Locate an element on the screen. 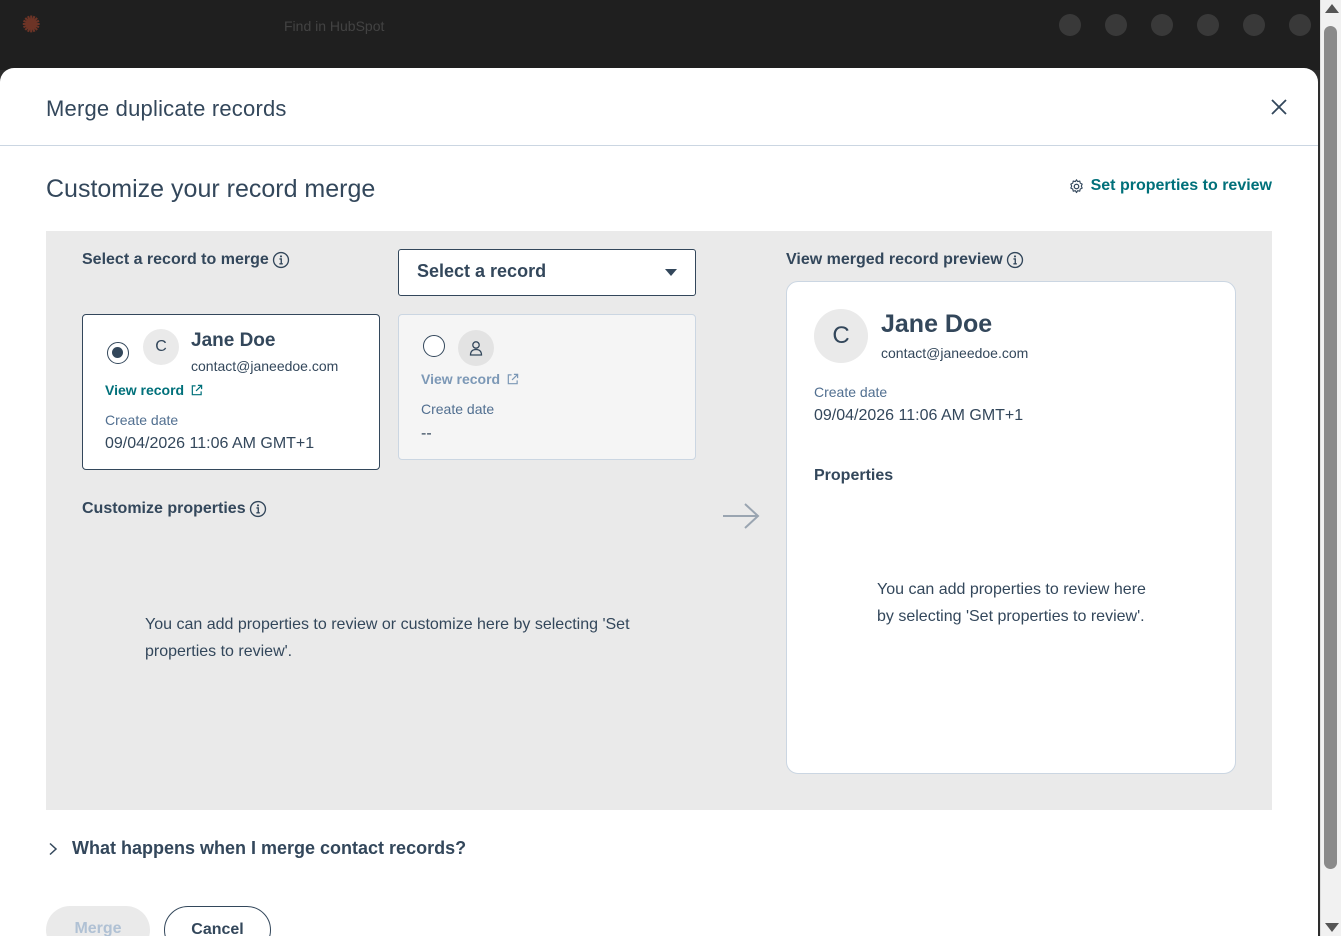 The height and width of the screenshot is (936, 1341). modal-header: Merge duplicate records is located at coordinates (659, 107).